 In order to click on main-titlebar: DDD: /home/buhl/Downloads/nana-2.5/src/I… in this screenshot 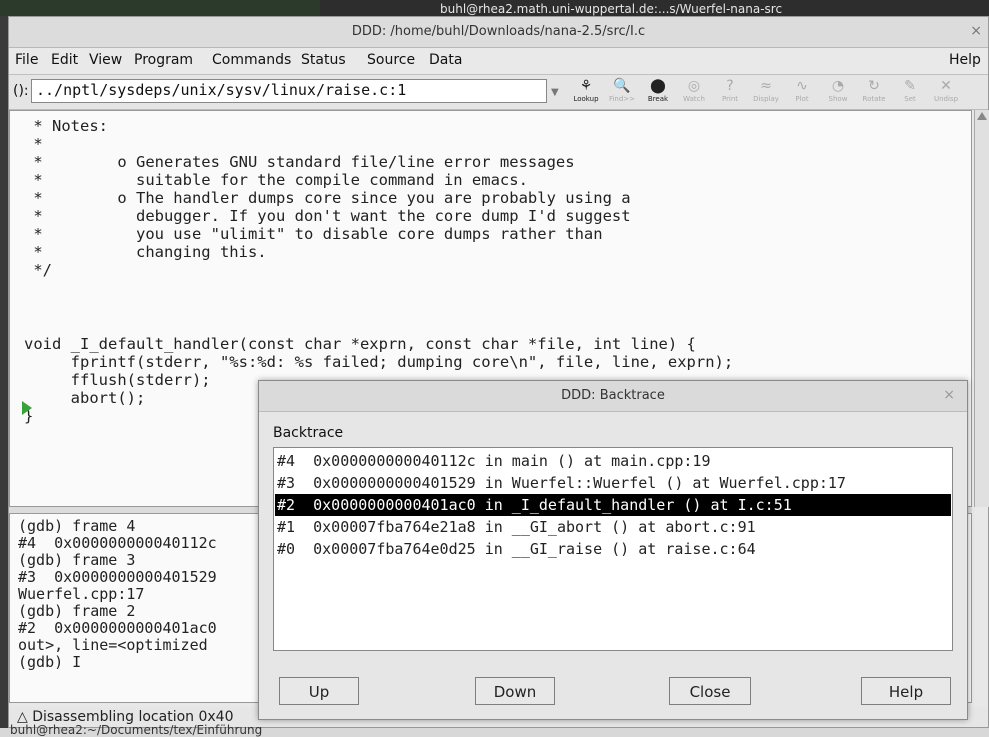, I will do `click(498, 32)`.